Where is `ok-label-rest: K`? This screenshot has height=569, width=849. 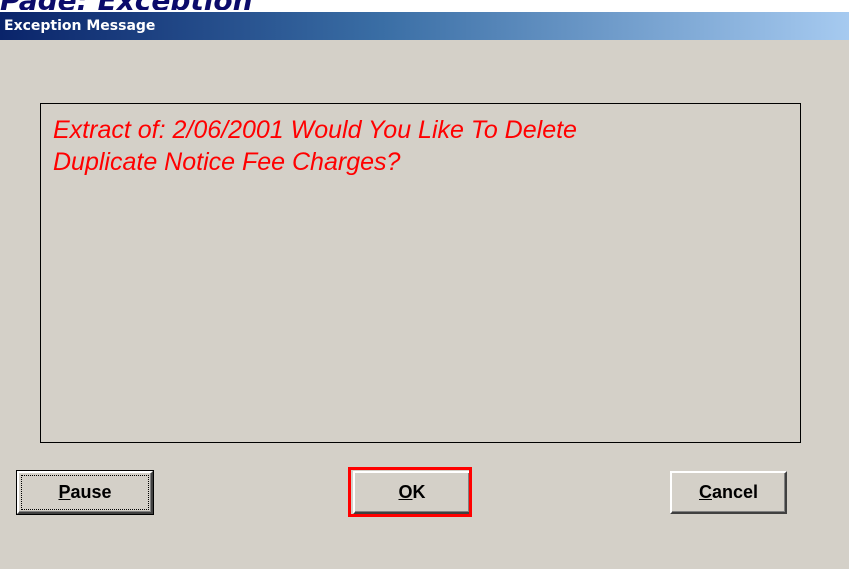
ok-label-rest: K is located at coordinates (419, 492).